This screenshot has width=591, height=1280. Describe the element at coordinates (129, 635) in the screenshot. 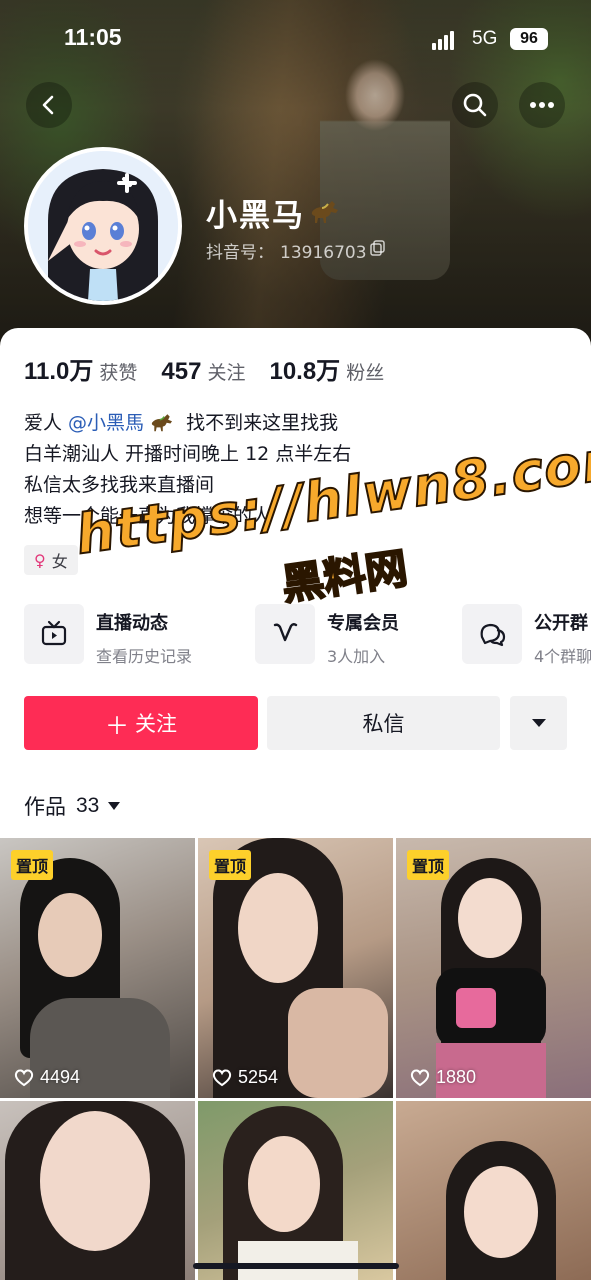

I see `feature-live-history: 直播动态 查看历史记录` at that location.